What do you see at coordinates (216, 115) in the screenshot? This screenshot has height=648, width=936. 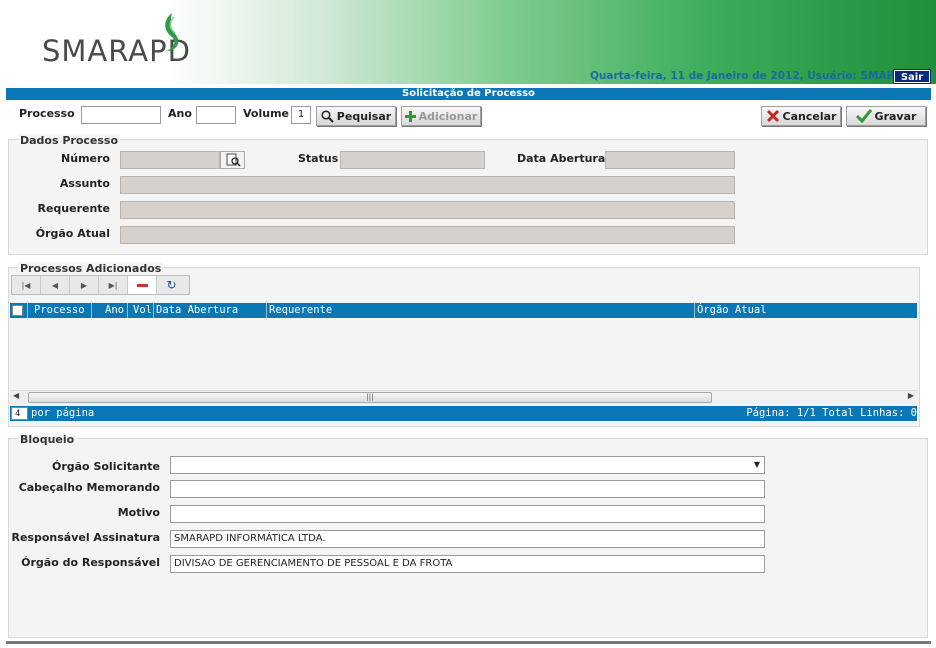 I see `ano-input` at bounding box center [216, 115].